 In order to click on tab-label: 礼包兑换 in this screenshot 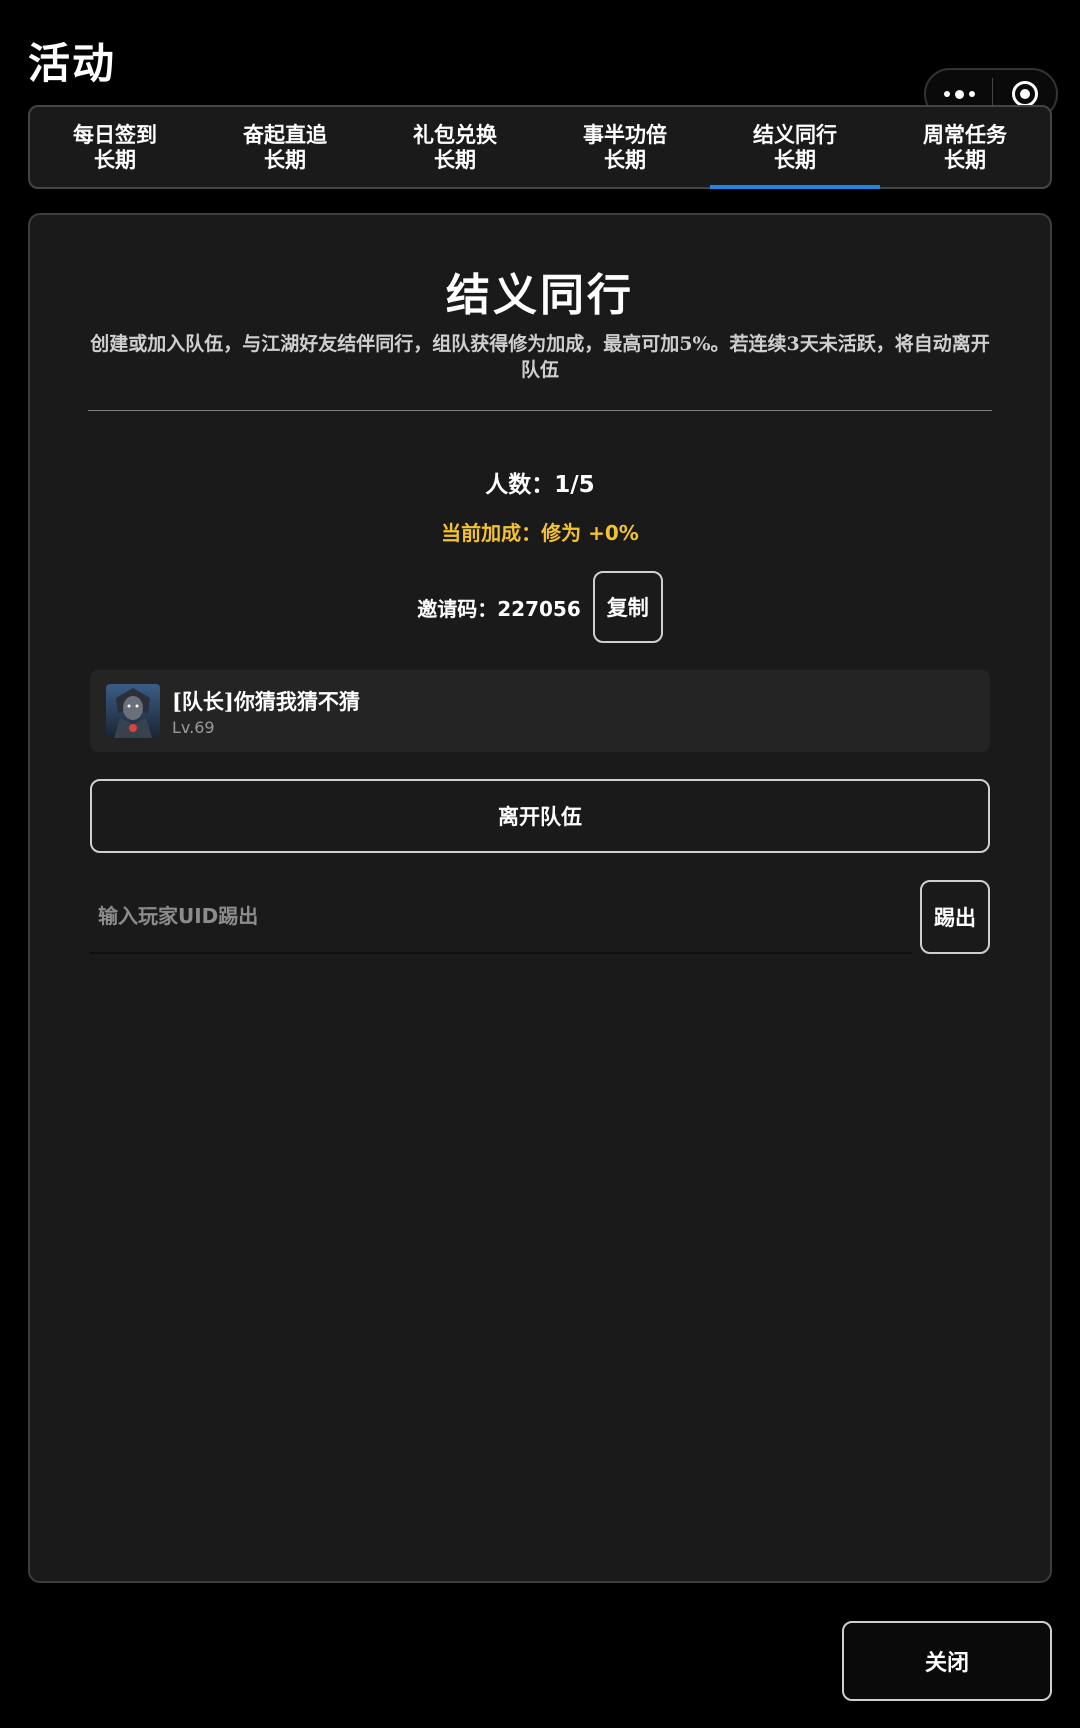, I will do `click(455, 134)`.